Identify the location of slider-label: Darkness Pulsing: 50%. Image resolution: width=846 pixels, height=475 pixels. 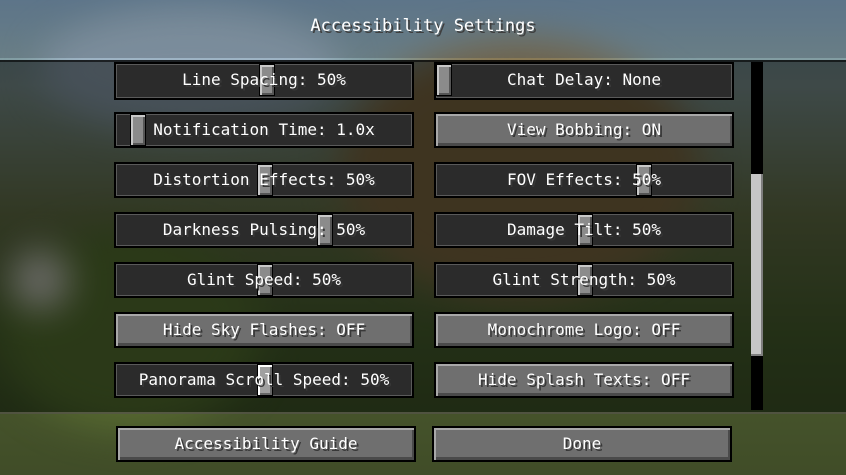
(264, 229).